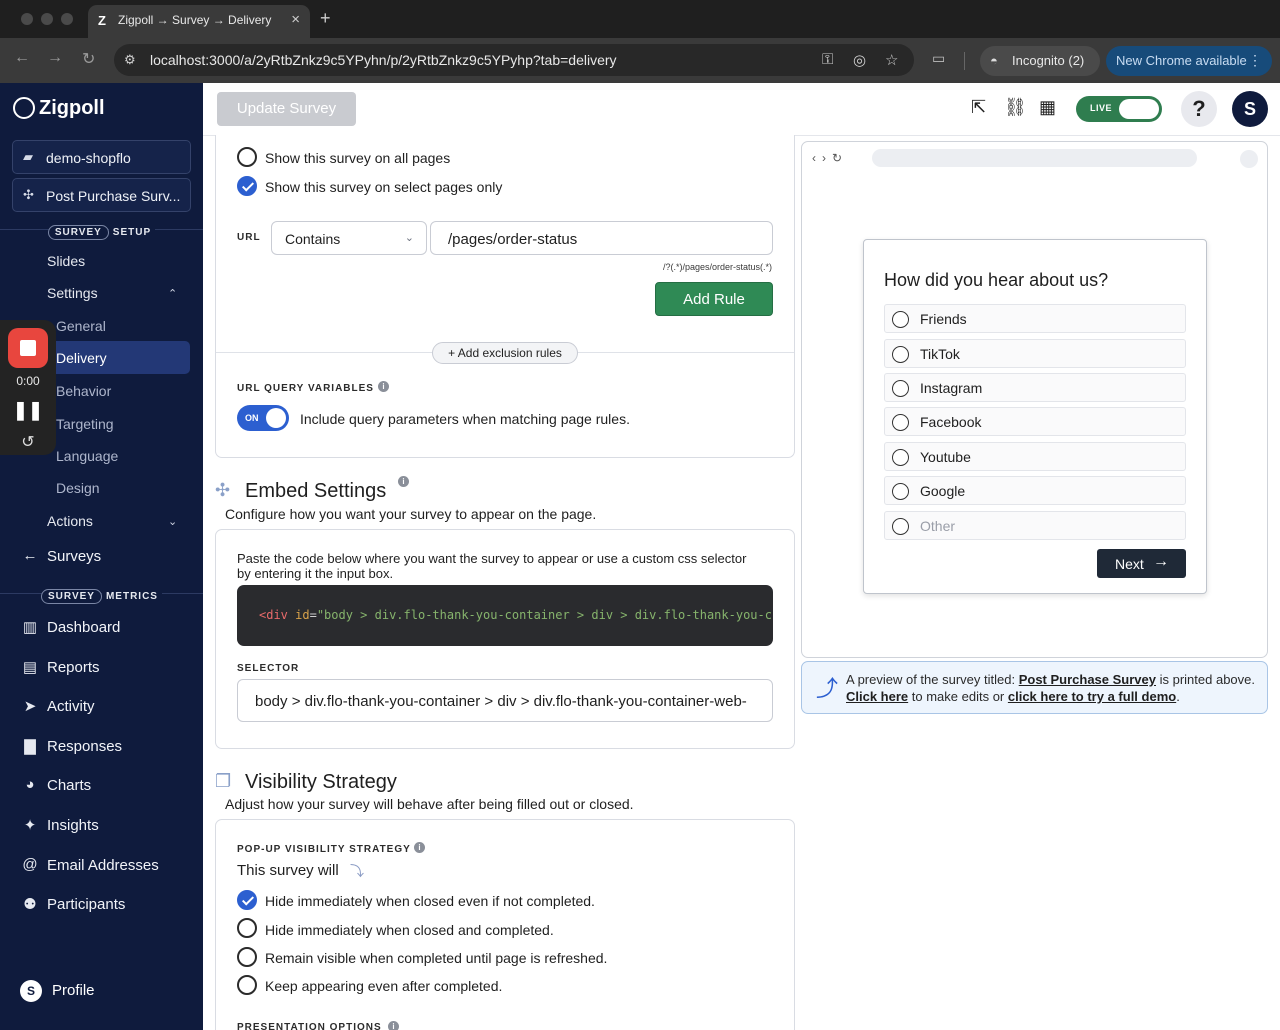  What do you see at coordinates (1040, 61) in the screenshot?
I see `incognito-badge: ◓ Incognito (2)` at bounding box center [1040, 61].